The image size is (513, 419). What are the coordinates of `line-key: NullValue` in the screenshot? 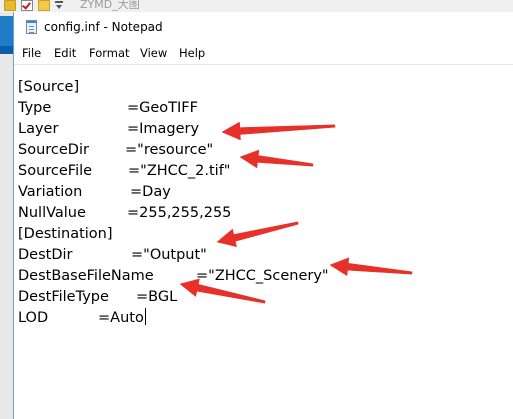 It's located at (52, 213).